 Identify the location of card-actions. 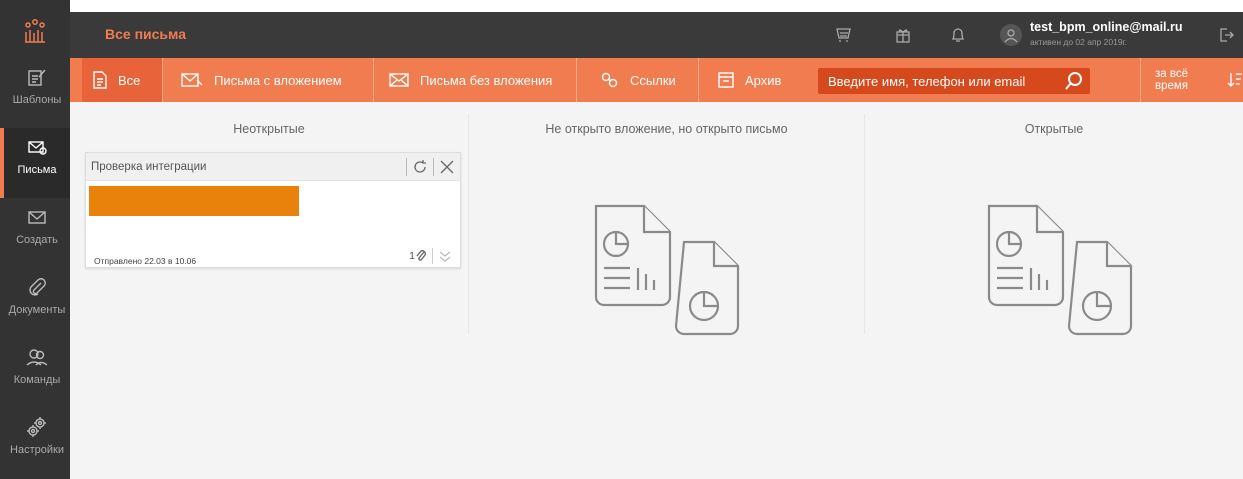
(429, 167).